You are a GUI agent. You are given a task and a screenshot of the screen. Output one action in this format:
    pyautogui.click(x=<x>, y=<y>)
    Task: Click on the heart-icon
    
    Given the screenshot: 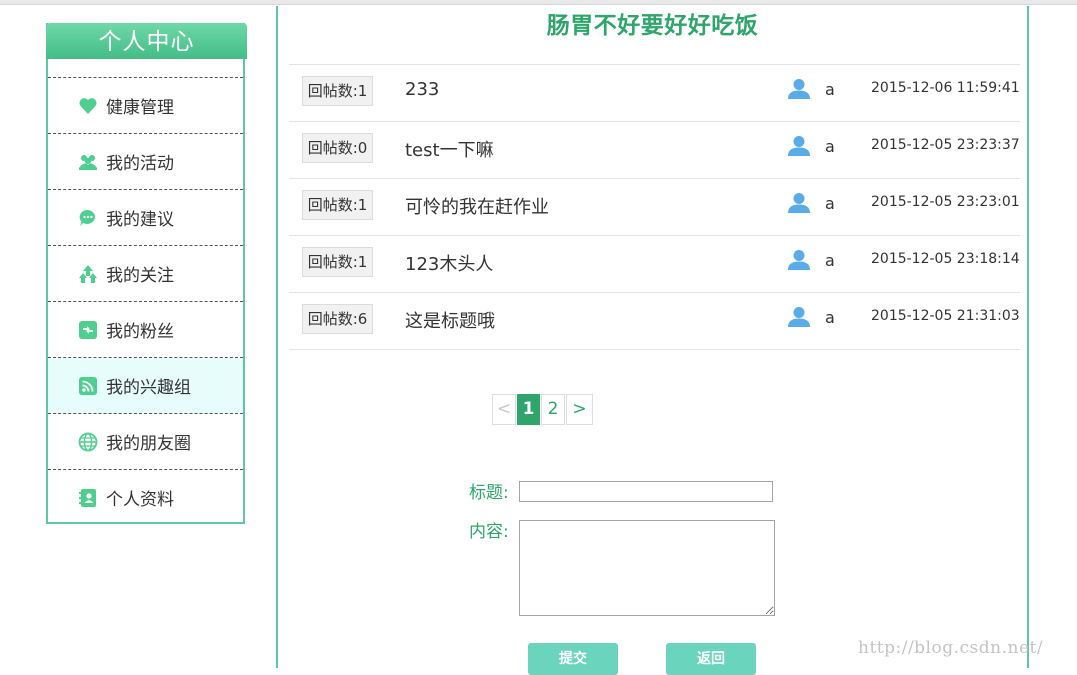 What is the action you would take?
    pyautogui.click(x=88, y=105)
    